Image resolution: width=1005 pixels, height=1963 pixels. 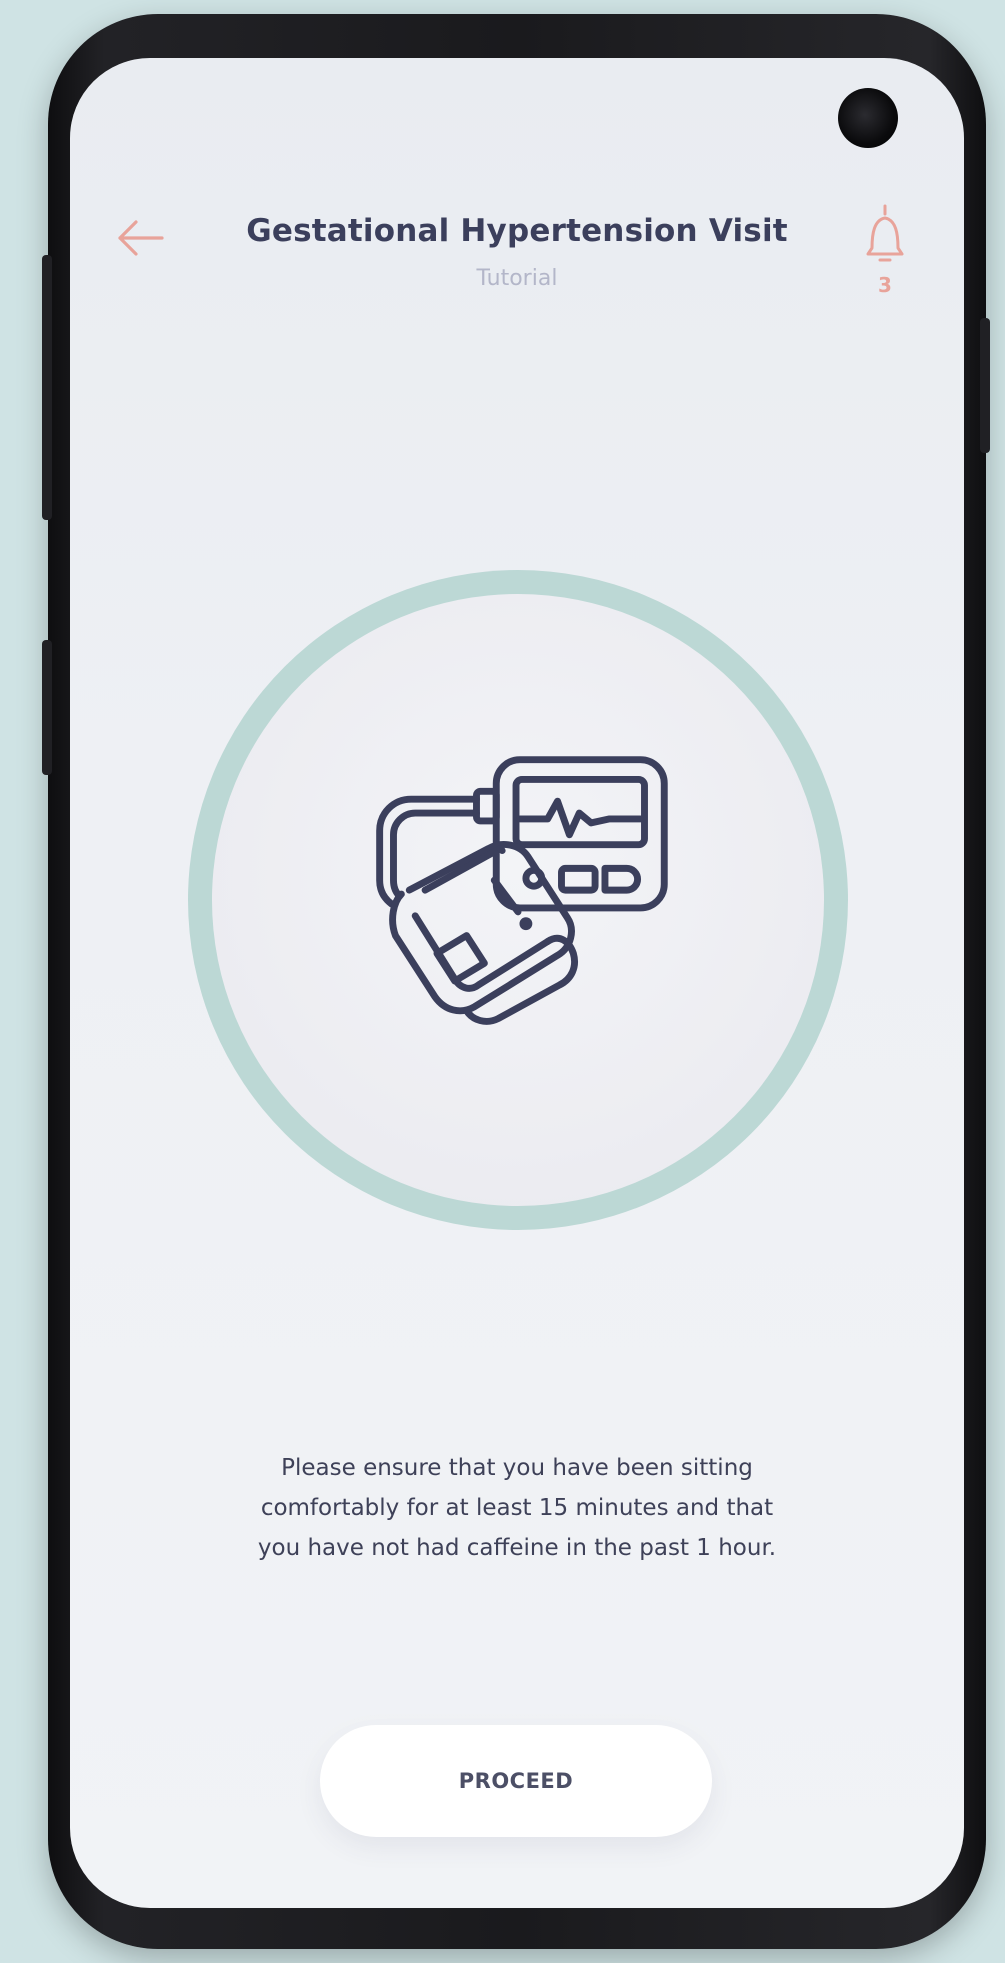 What do you see at coordinates (985, 385) in the screenshot?
I see `power-button` at bounding box center [985, 385].